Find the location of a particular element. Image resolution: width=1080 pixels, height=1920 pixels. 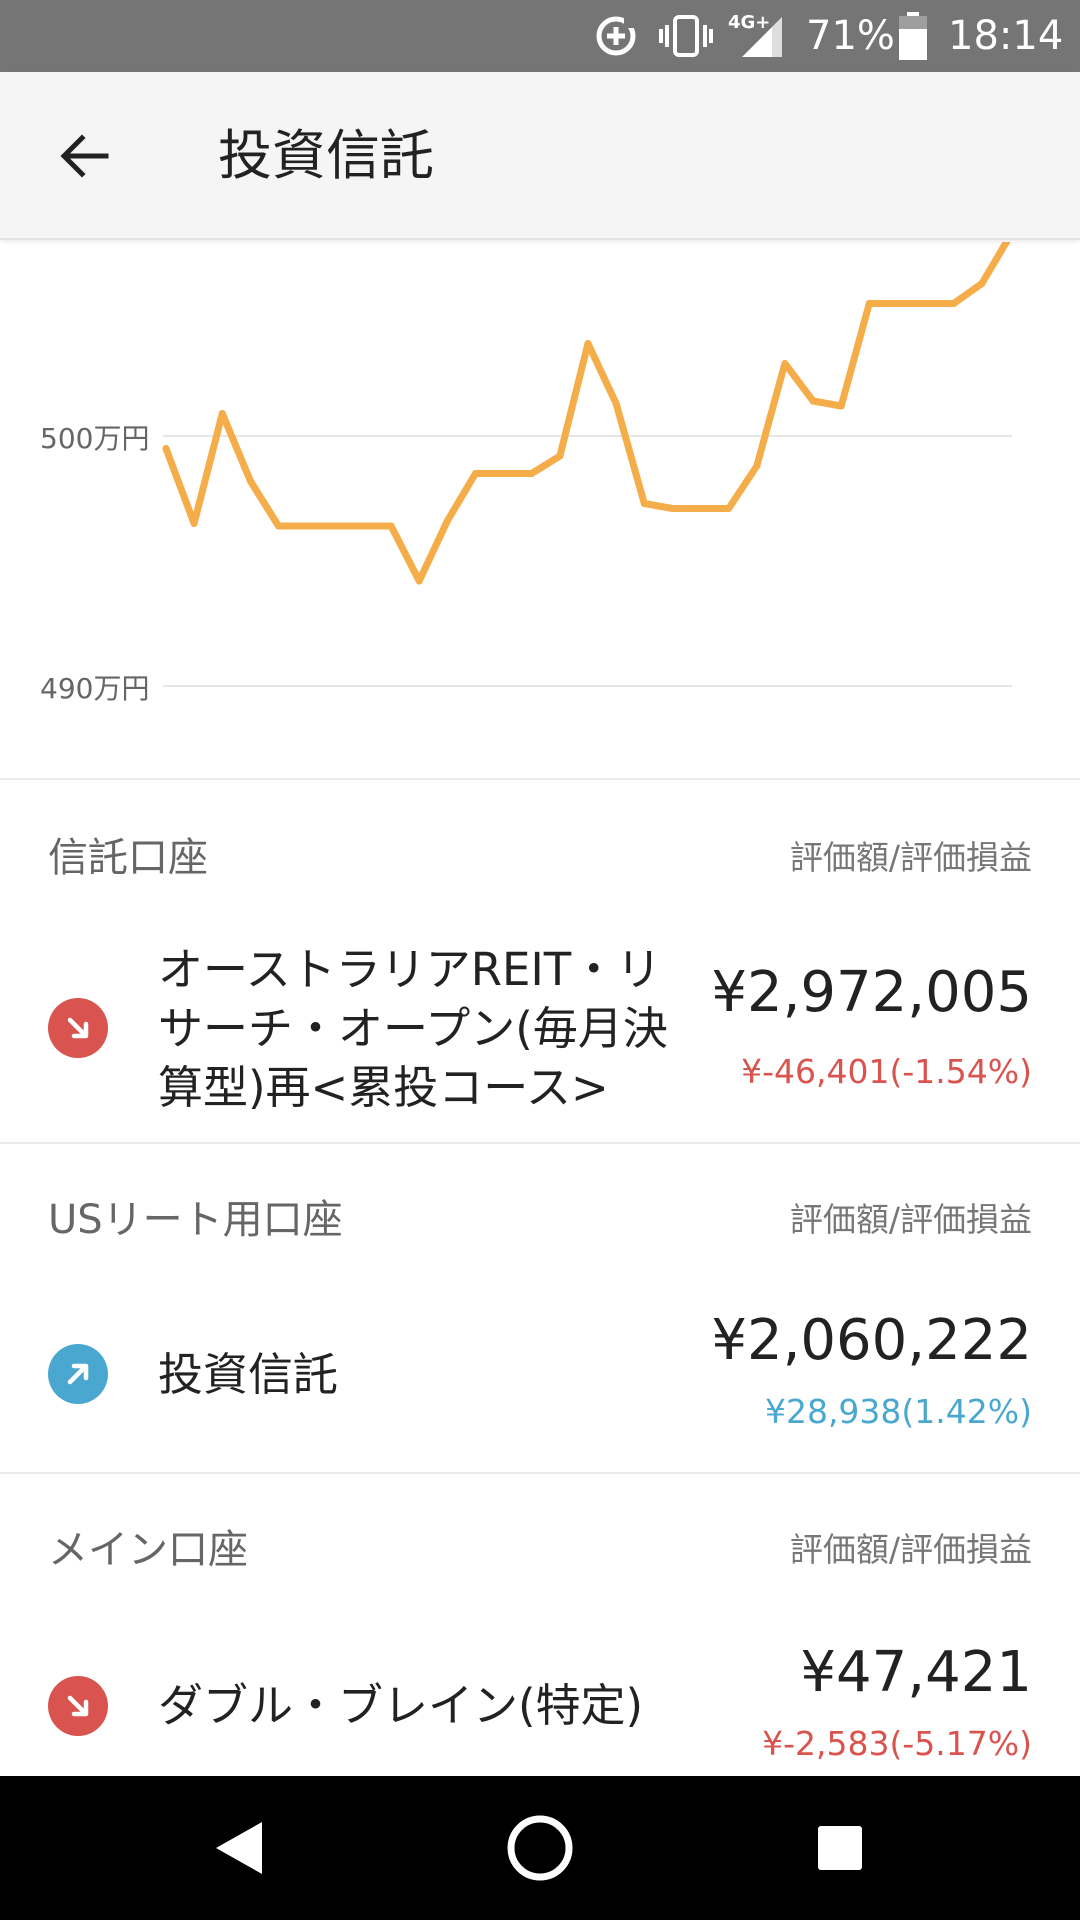

fund-name: オーストラリアREIT・リ サーチ・オープン(毎月決 算型)再<累投コース> is located at coordinates (413, 1028).